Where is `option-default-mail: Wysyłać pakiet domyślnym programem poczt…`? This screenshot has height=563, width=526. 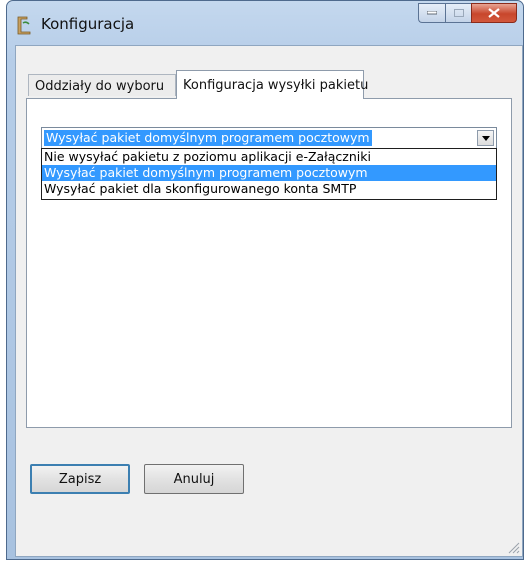
option-default-mail: Wysyłać pakiet domyślnym programem poczt… is located at coordinates (269, 173).